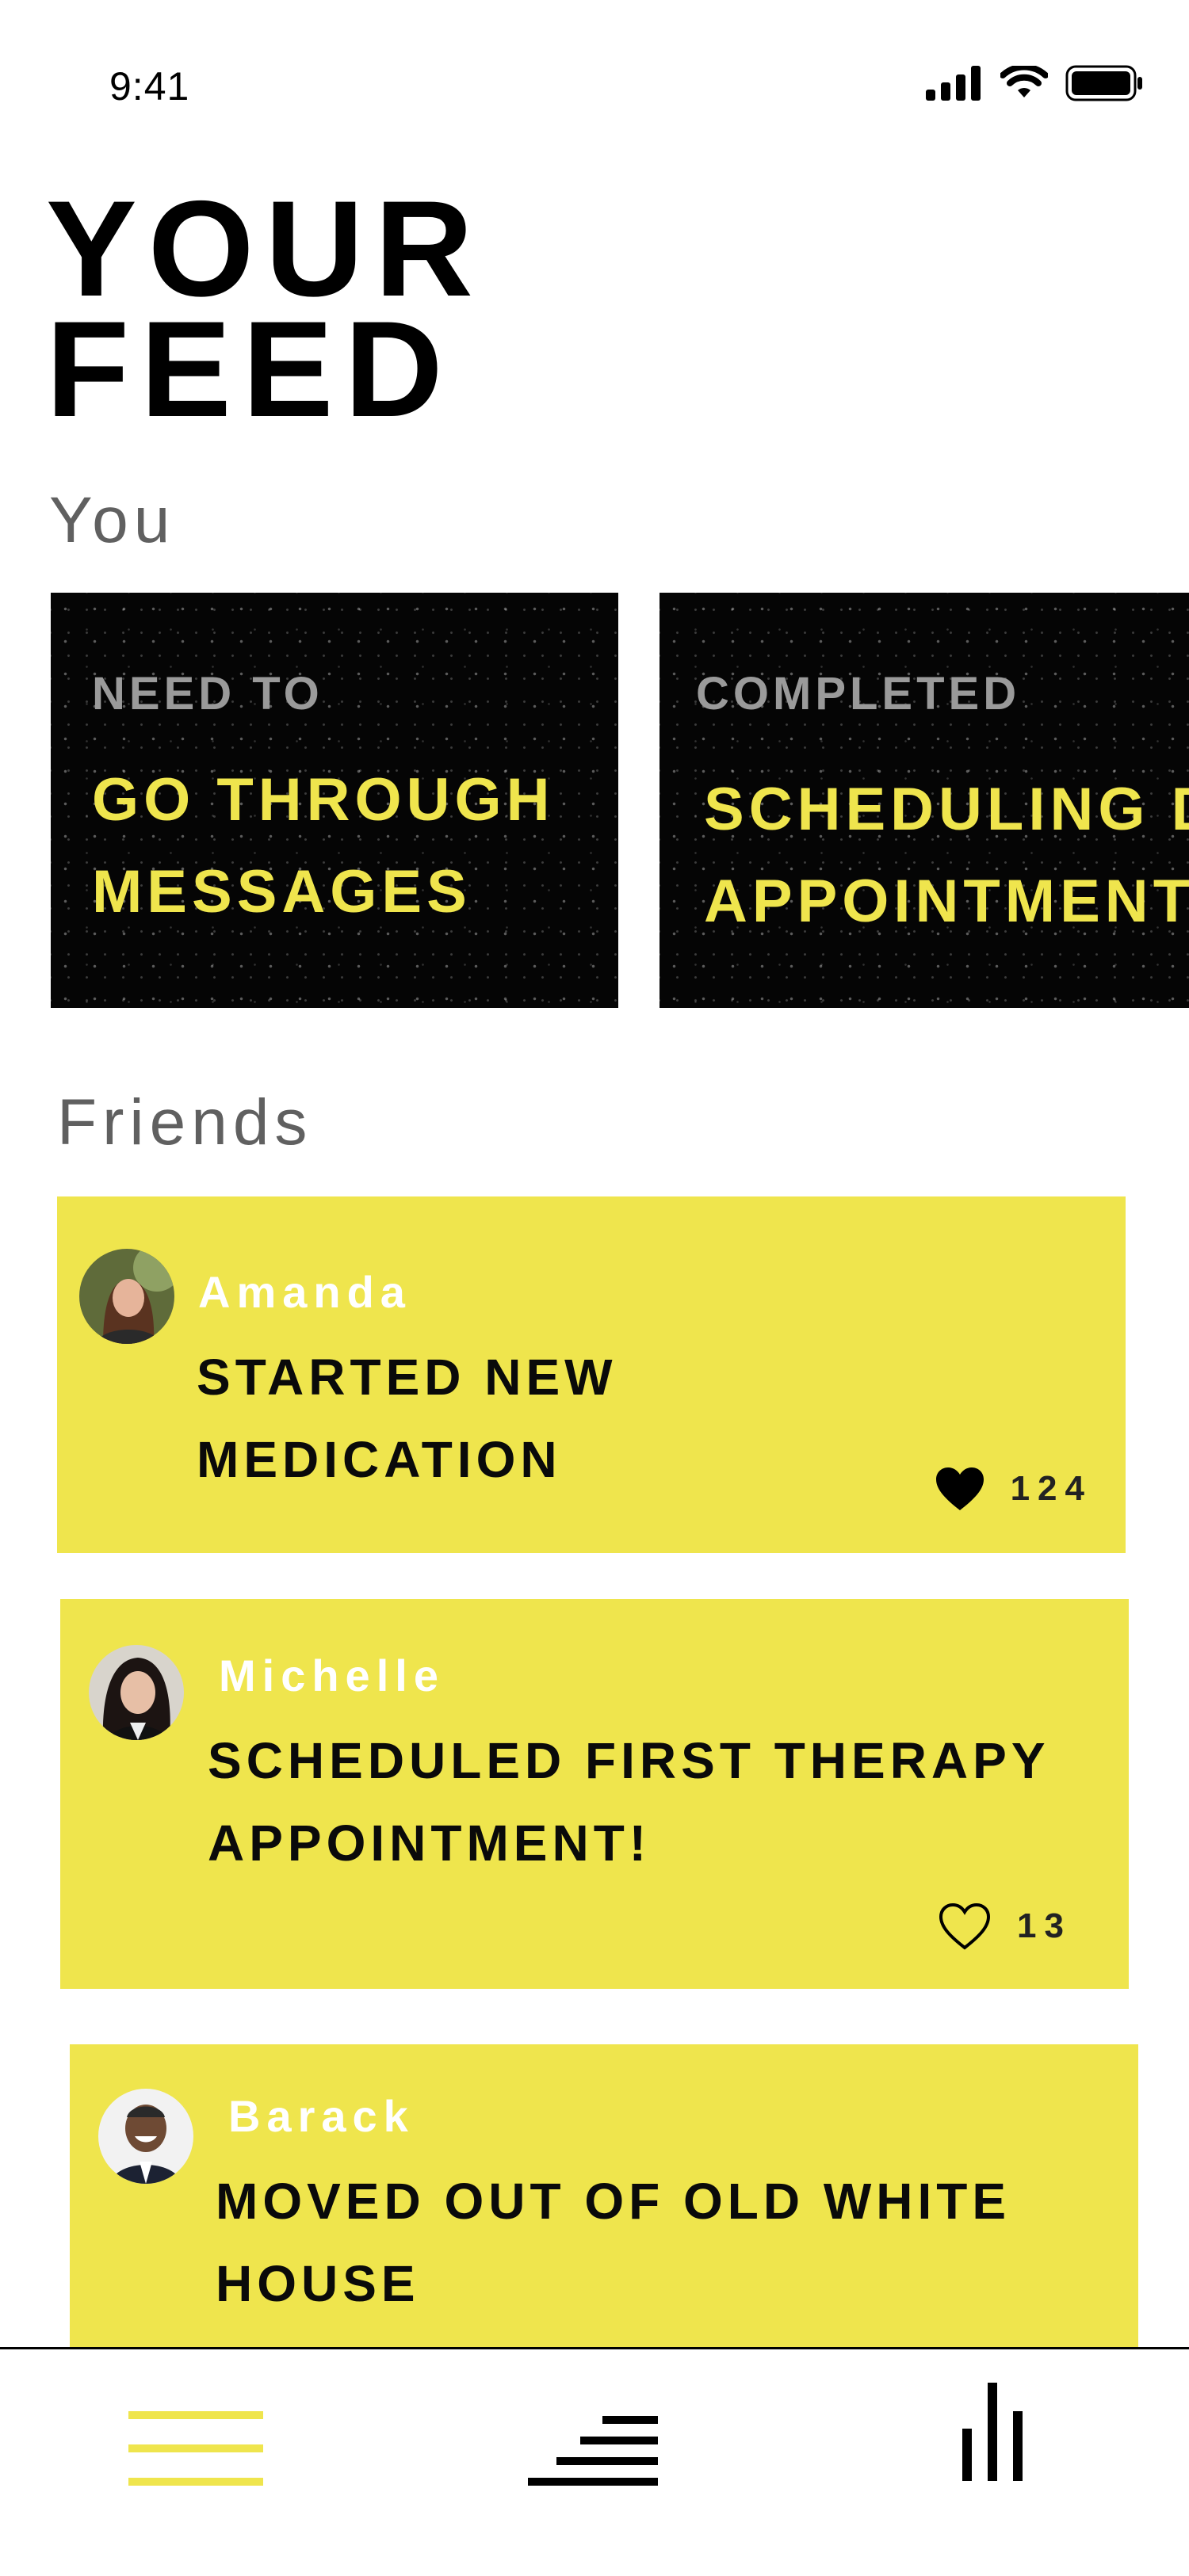 The height and width of the screenshot is (2576, 1189). Describe the element at coordinates (960, 1489) in the screenshot. I see `heart-filled-icon` at that location.